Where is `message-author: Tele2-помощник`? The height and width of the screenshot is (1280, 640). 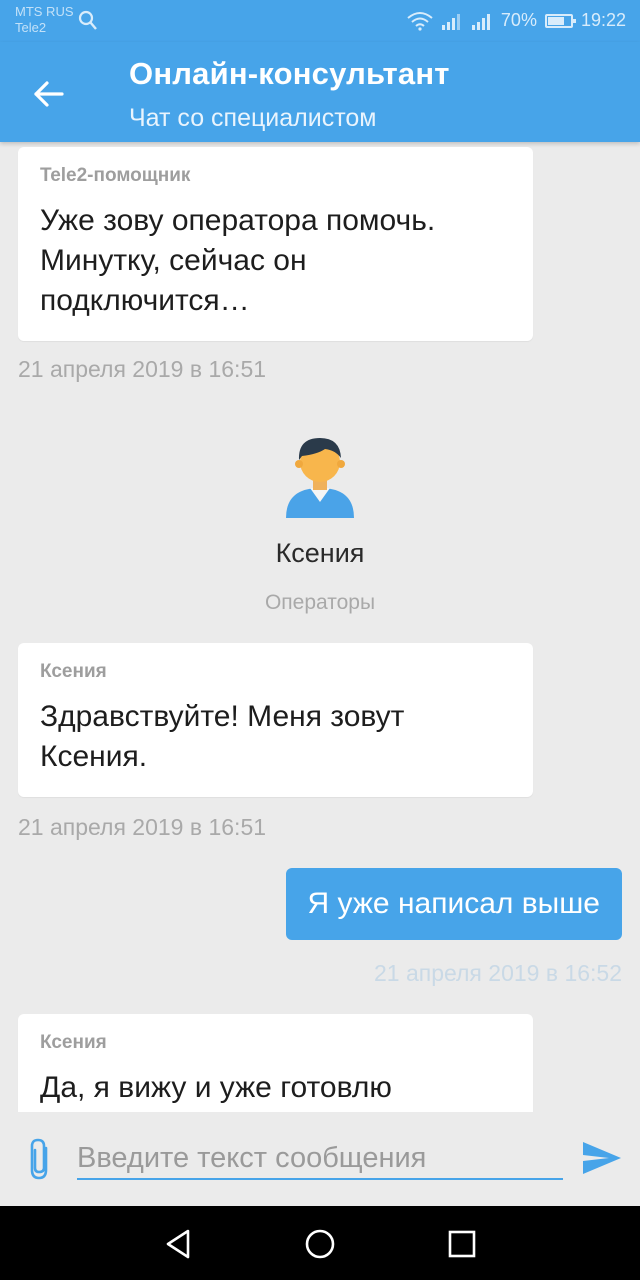
message-author: Tele2-помощник is located at coordinates (115, 175).